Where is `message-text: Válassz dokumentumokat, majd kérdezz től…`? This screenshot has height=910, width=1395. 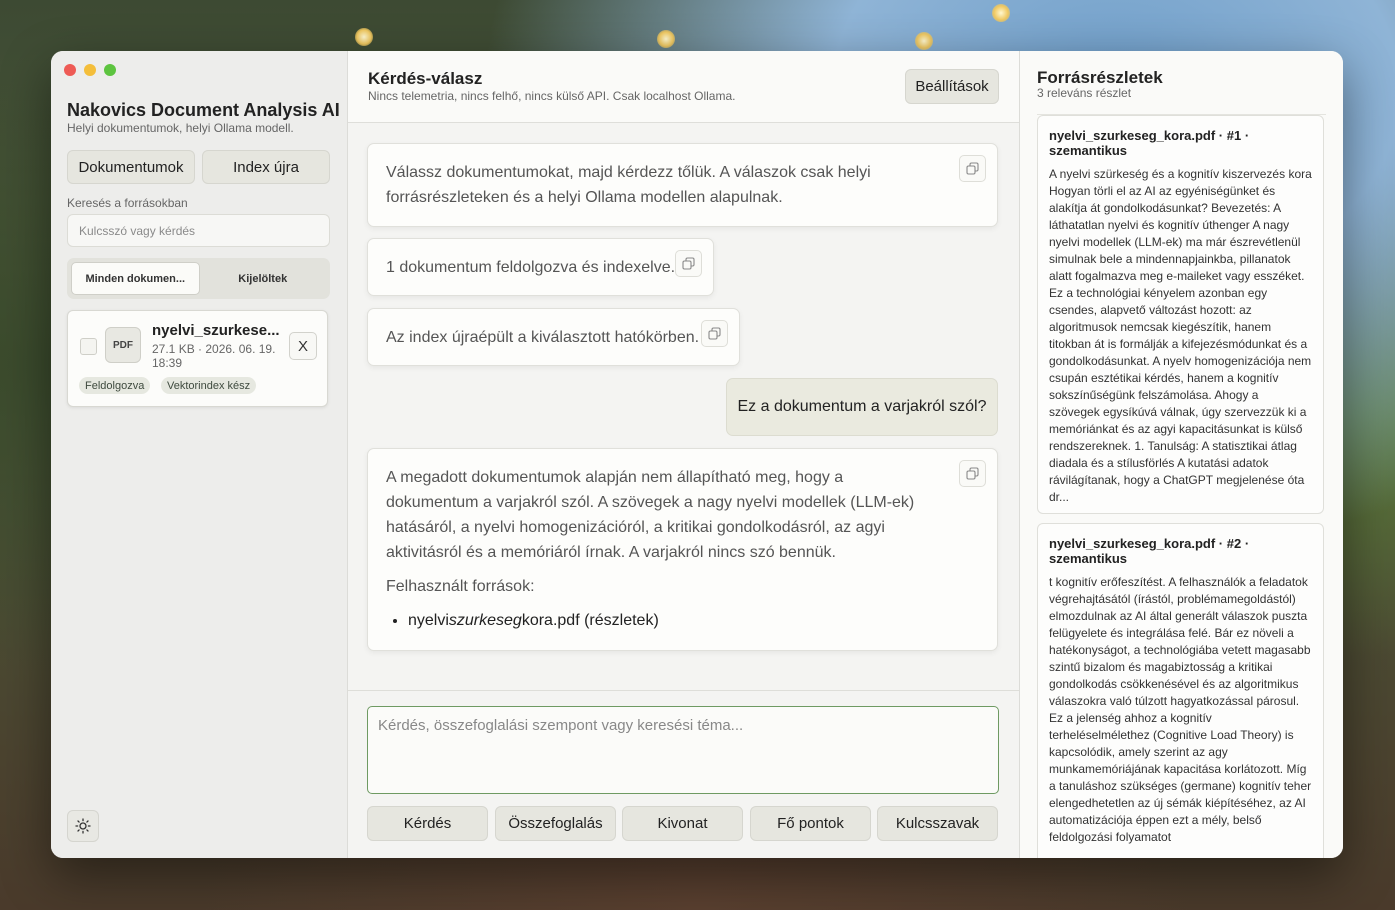 message-text: Válassz dokumentumokat, majd kérdezz től… is located at coordinates (628, 185).